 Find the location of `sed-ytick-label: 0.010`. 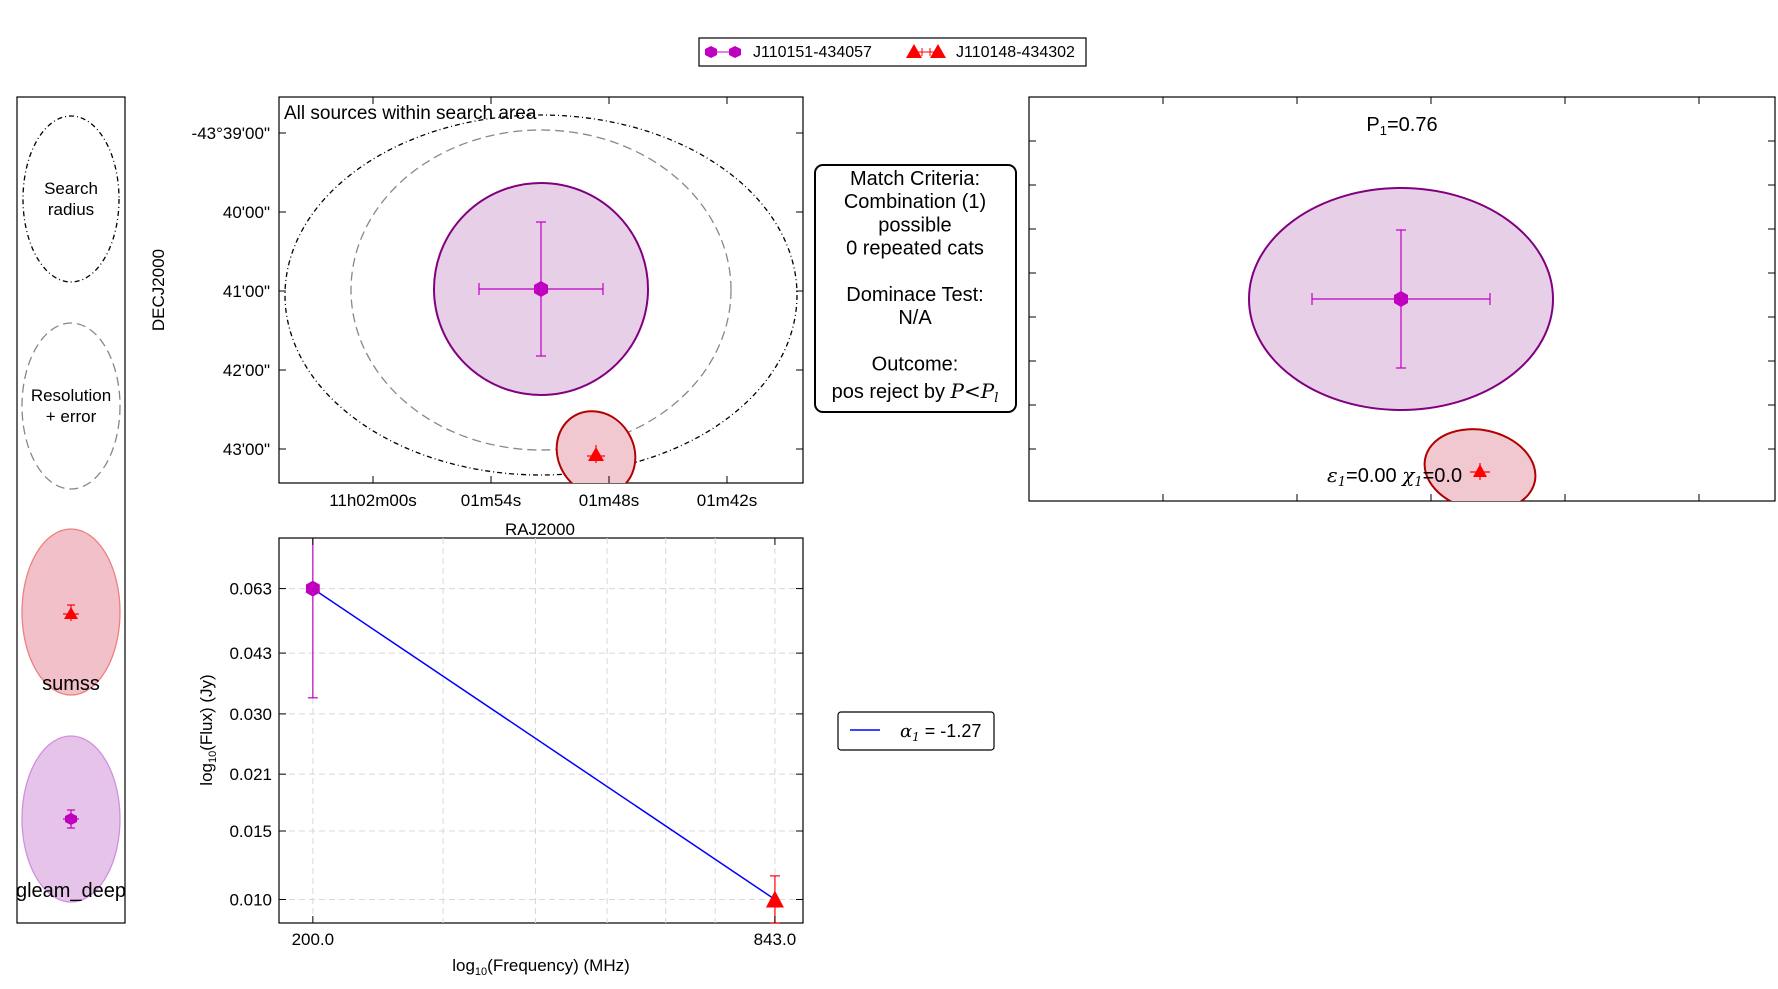

sed-ytick-label: 0.010 is located at coordinates (250, 899).